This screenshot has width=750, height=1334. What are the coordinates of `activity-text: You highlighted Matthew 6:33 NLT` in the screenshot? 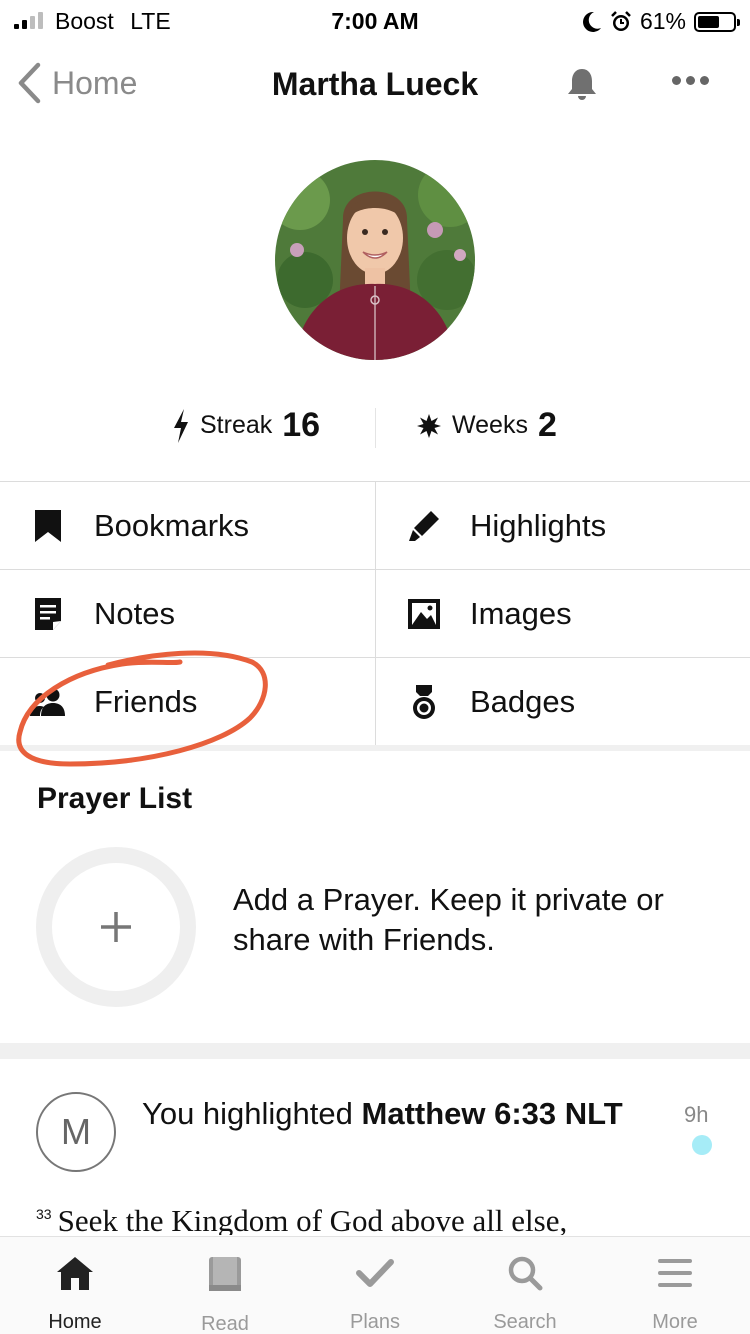 It's located at (392, 1114).